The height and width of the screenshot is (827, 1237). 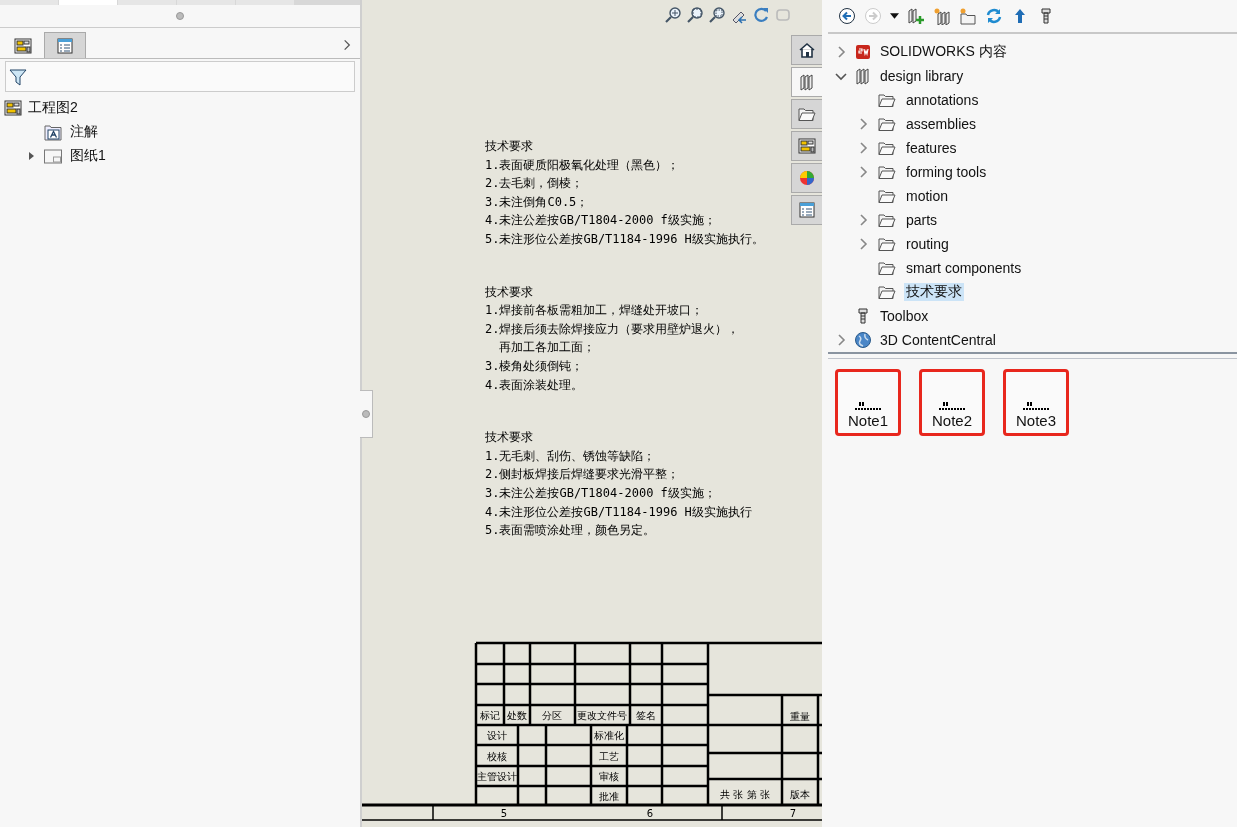 I want to click on note-line: 4.未注形位公差按GB/T1184-1996 H级实施执行, so click(x=619, y=512).